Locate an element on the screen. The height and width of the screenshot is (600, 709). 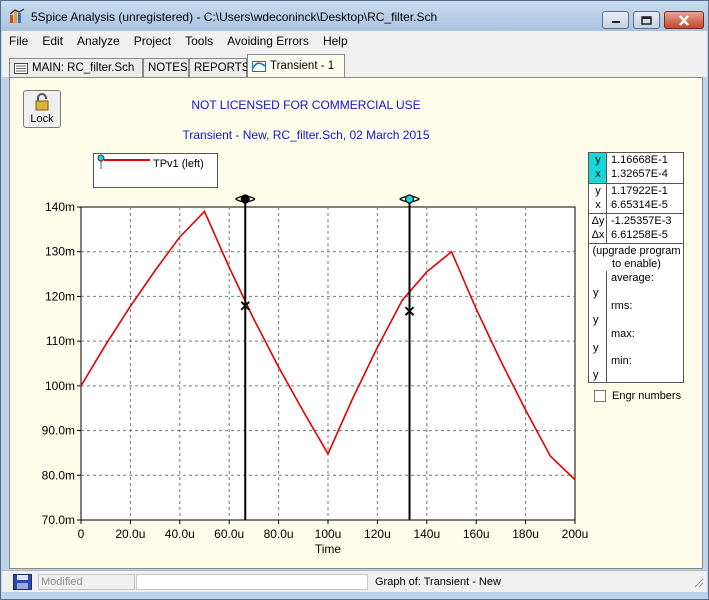
save-disk-icon is located at coordinates (22, 582).